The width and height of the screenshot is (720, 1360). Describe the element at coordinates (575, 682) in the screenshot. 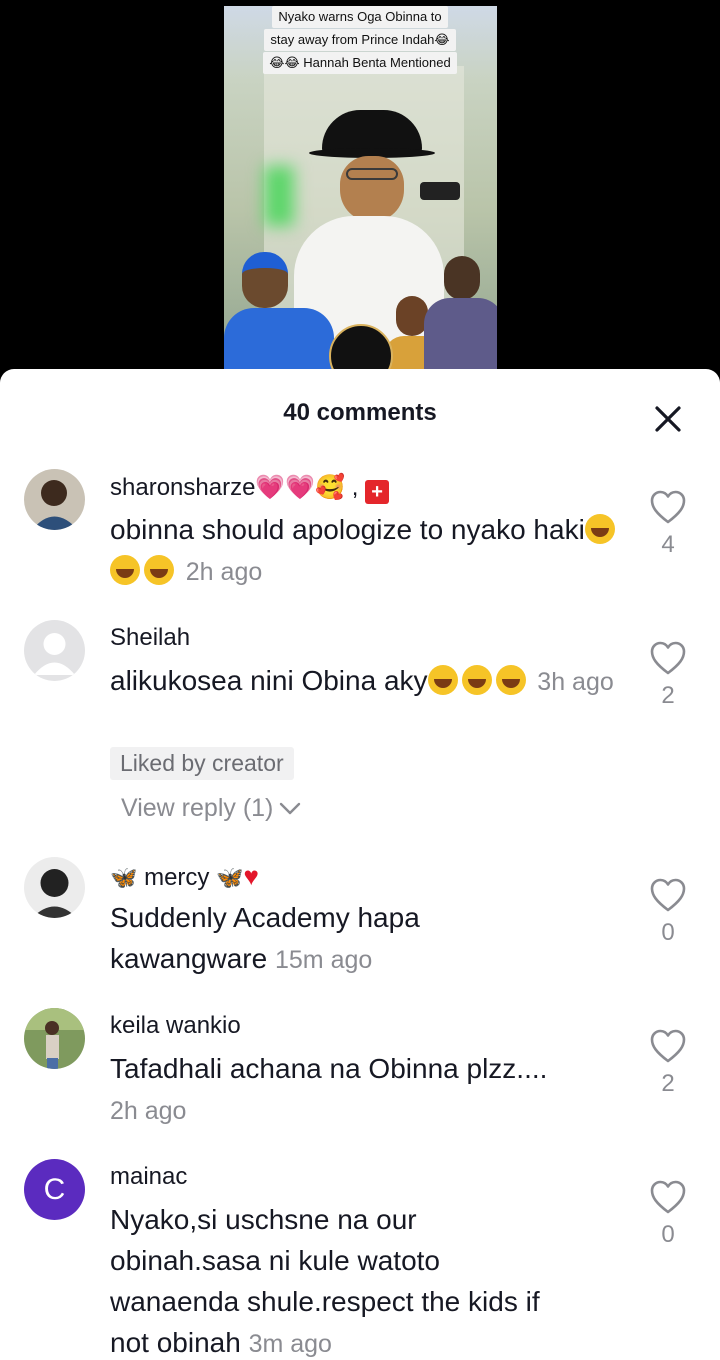

I see `comment-time: 3h ago` at that location.